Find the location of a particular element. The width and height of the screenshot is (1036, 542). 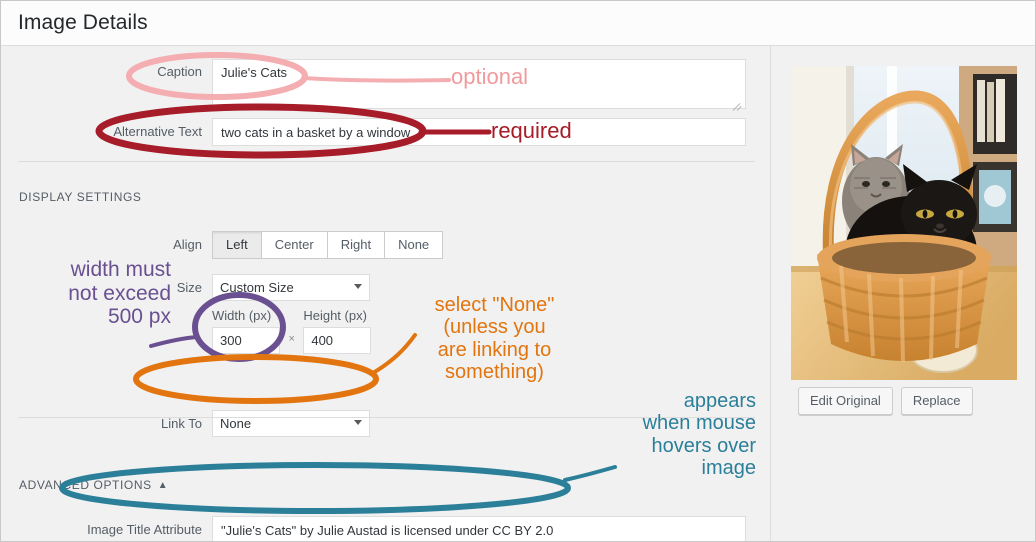

align-left-button: Left is located at coordinates (237, 245).